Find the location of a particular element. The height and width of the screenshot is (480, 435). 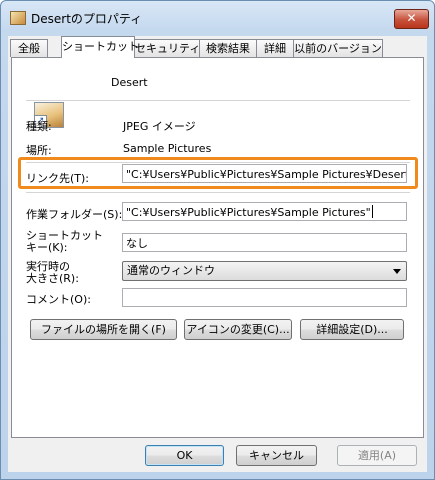

close-button: ✕ is located at coordinates (411, 19).